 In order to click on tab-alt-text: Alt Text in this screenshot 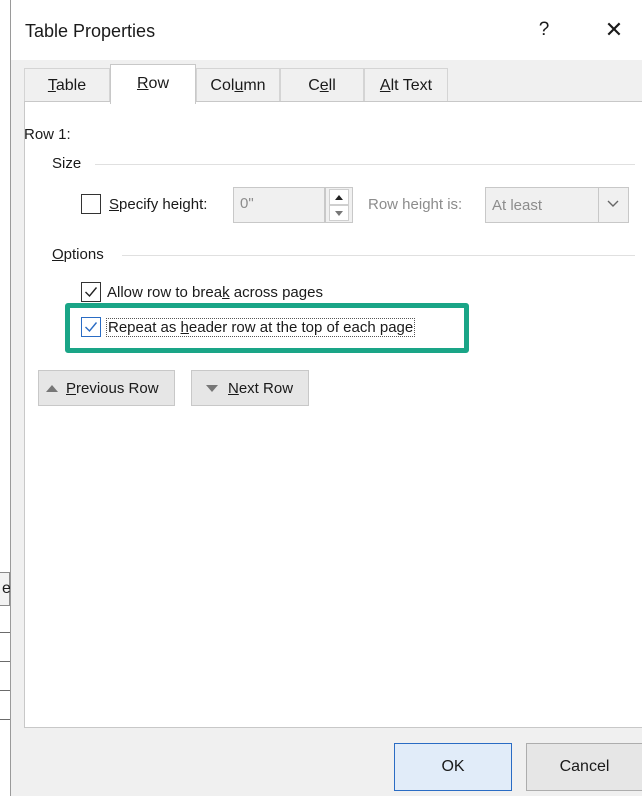, I will do `click(406, 85)`.